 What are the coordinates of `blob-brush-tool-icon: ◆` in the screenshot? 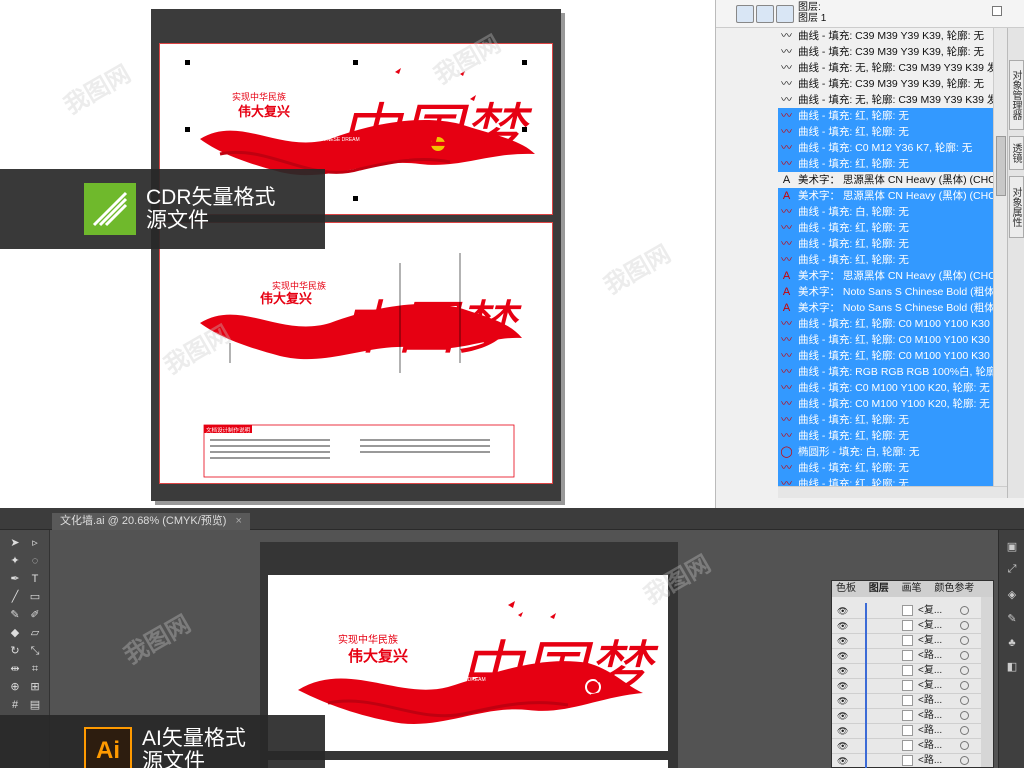 It's located at (15, 633).